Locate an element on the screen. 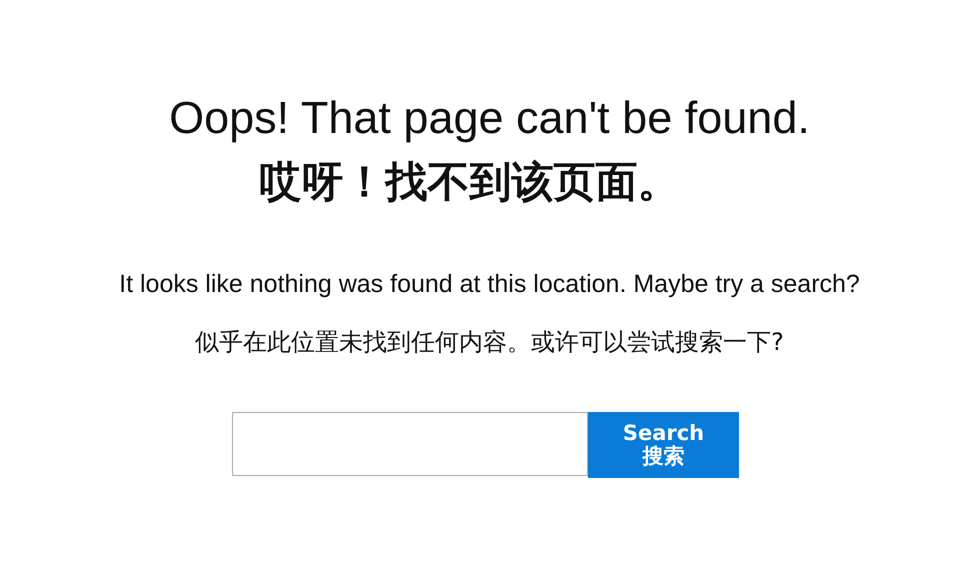 The width and height of the screenshot is (979, 572). search-field is located at coordinates (410, 444).